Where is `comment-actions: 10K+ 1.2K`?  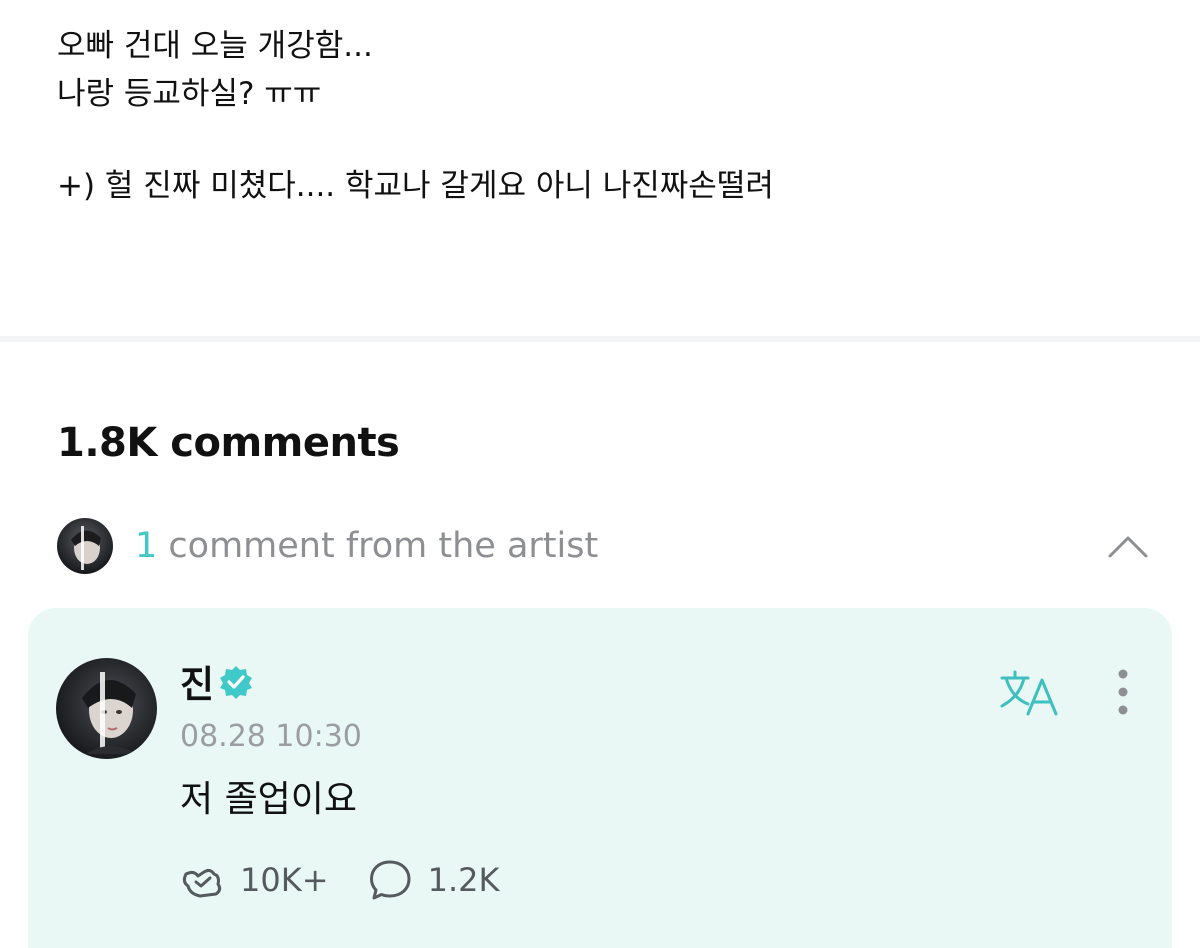
comment-actions: 10K+ 1.2K is located at coordinates (356, 880).